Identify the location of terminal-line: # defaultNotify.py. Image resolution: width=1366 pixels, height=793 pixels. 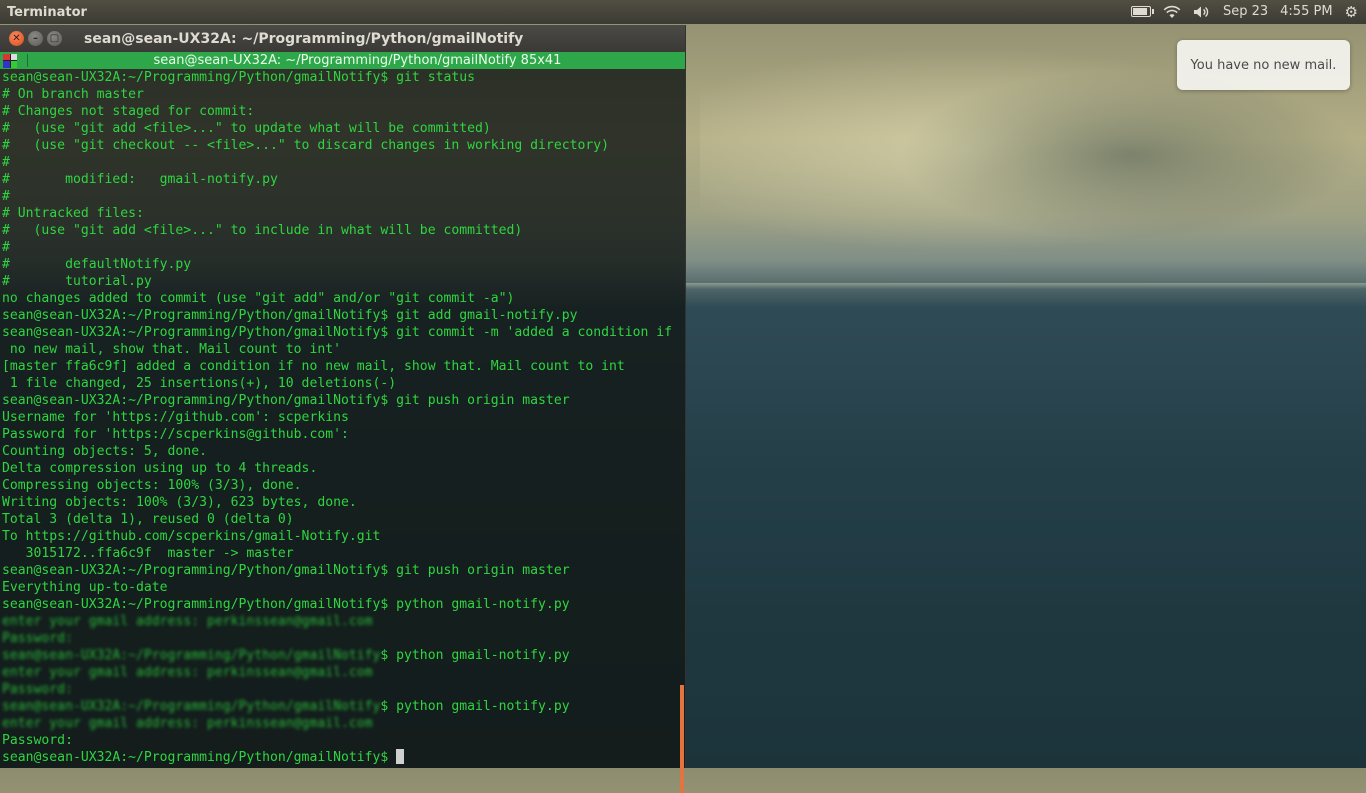
(97, 264).